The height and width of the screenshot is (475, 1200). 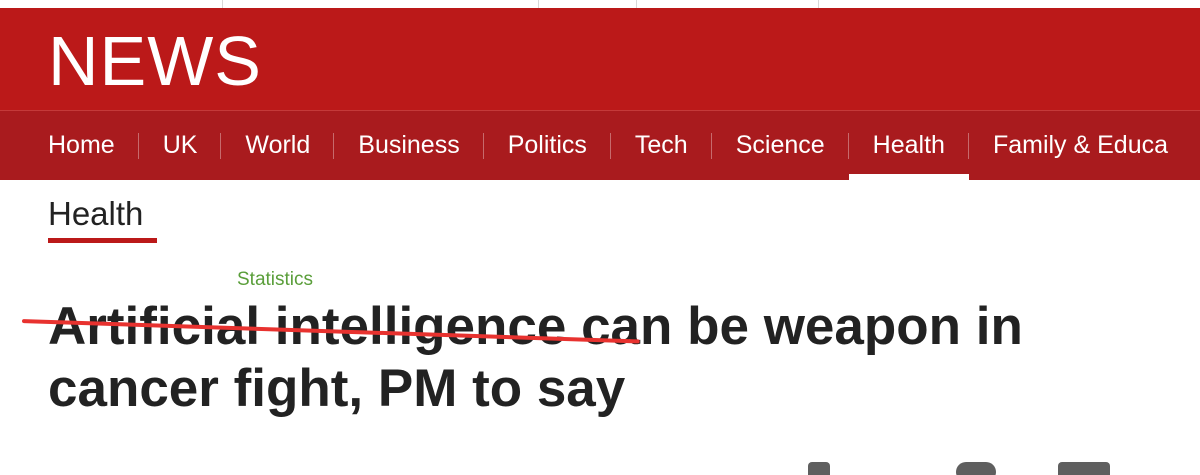 I want to click on nav-item-label: Family & Educa, so click(x=1080, y=145).